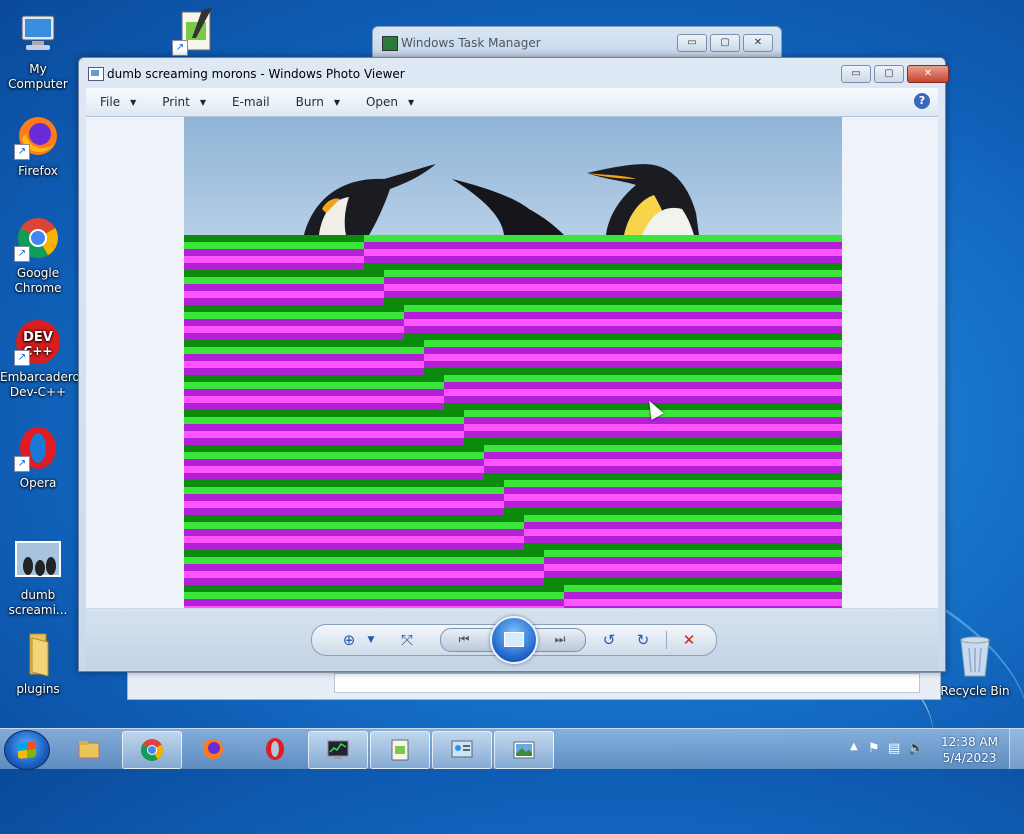  Describe the element at coordinates (38, 483) in the screenshot. I see `desktop-icon-label: Opera` at that location.